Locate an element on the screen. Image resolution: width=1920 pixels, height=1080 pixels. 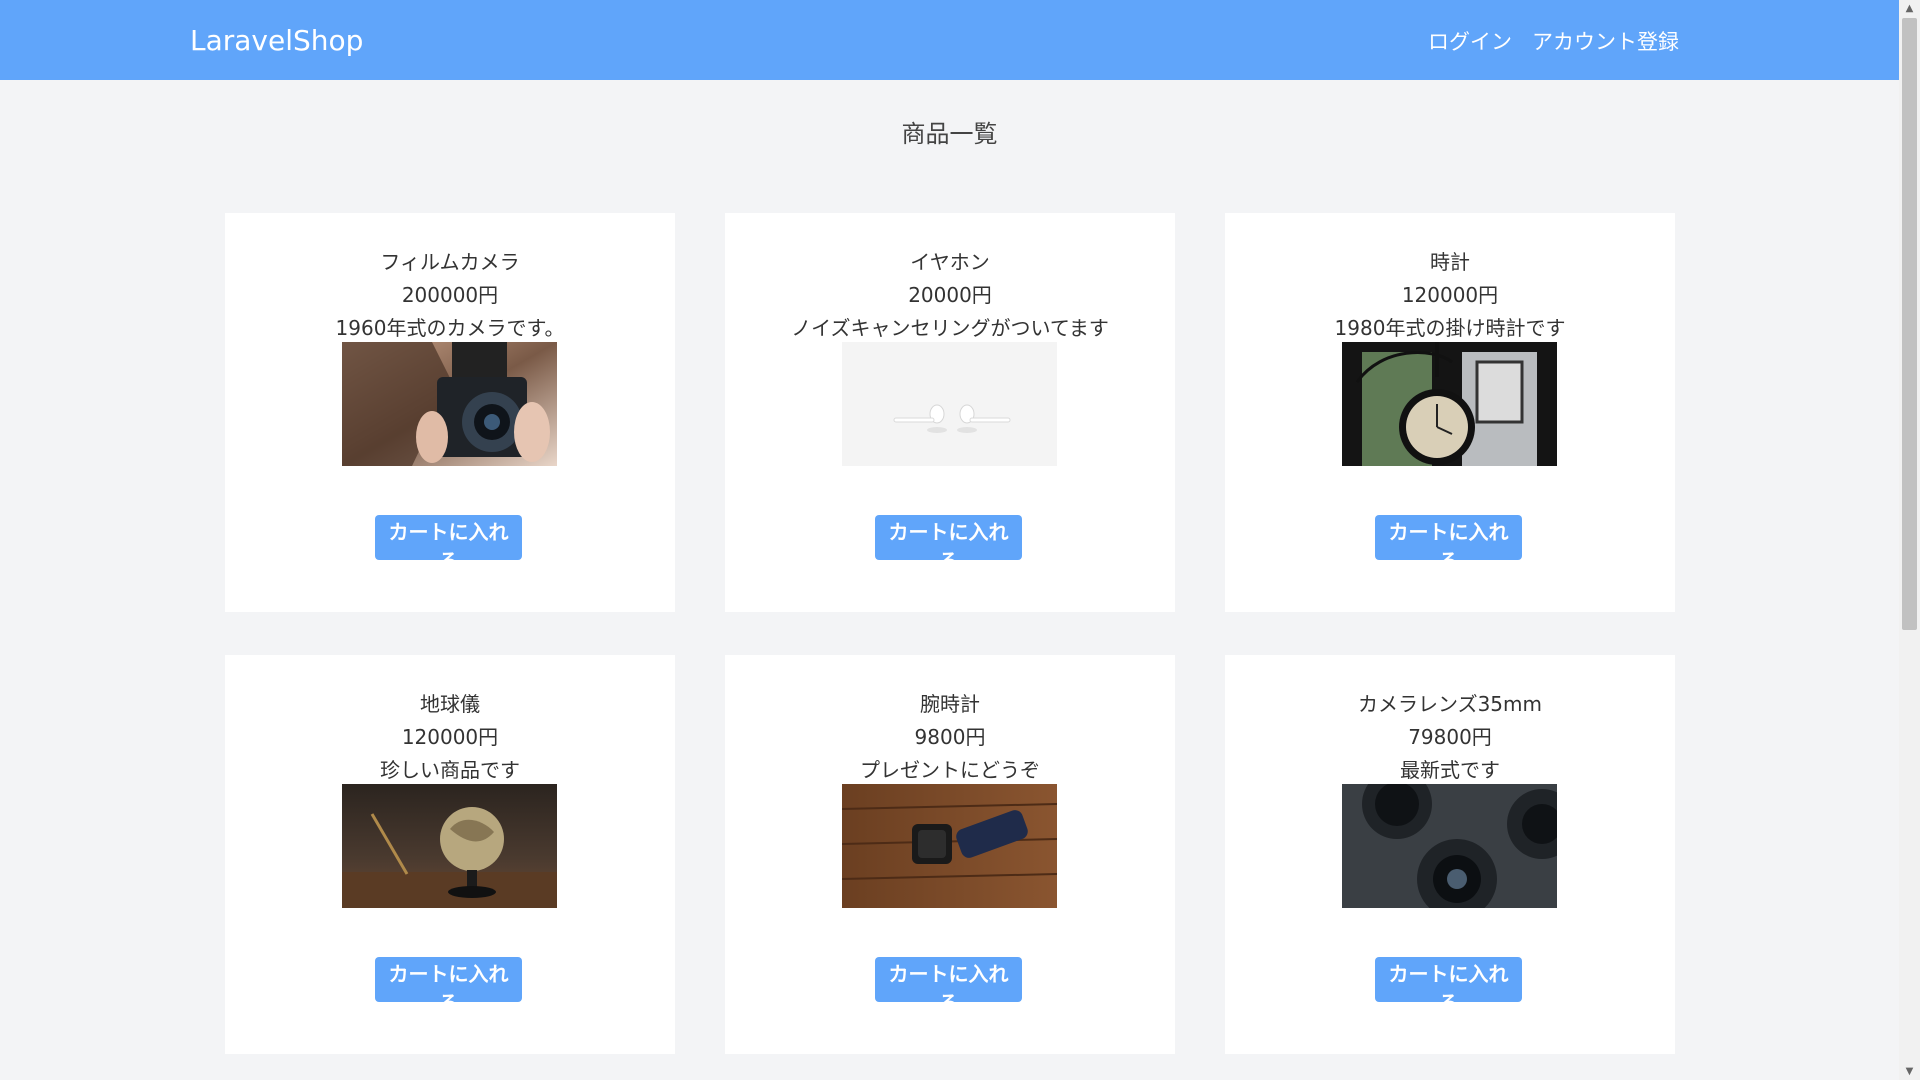
scroll-down-arrow-icon: ▼ is located at coordinates (1909, 1071).